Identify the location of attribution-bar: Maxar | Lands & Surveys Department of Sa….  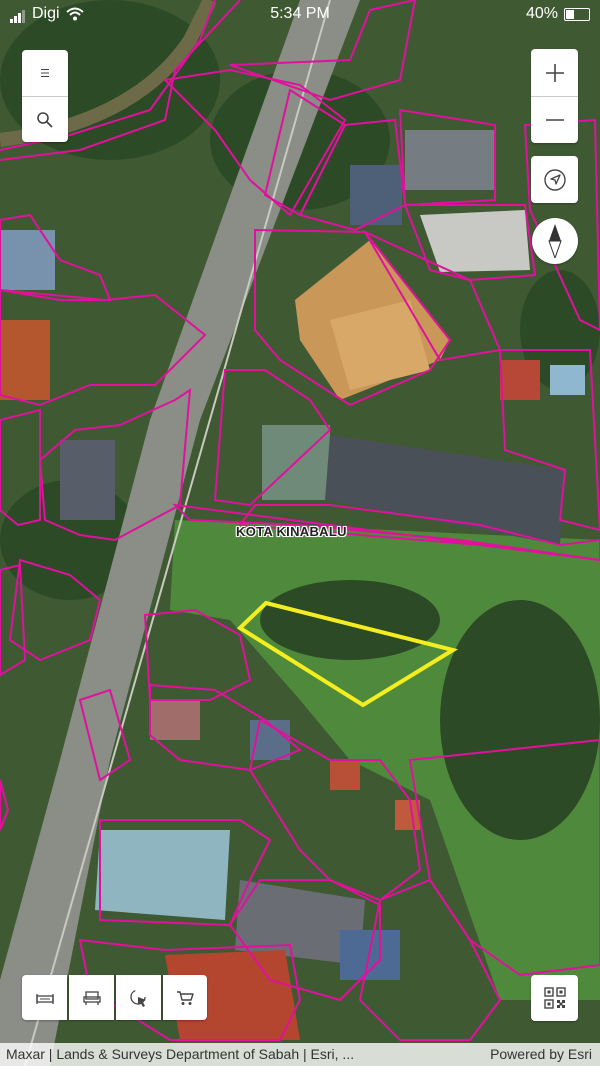
(300, 1054).